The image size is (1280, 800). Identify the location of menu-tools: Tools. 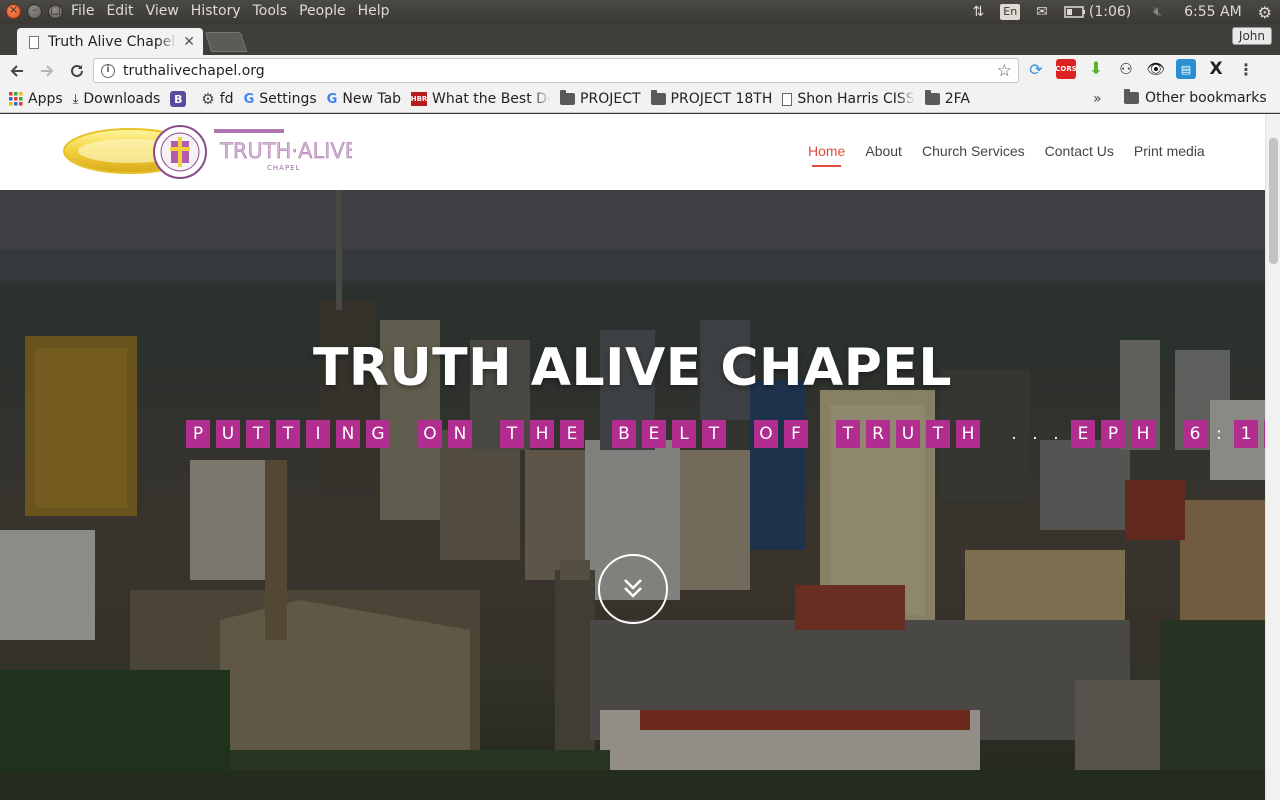
(276, 11).